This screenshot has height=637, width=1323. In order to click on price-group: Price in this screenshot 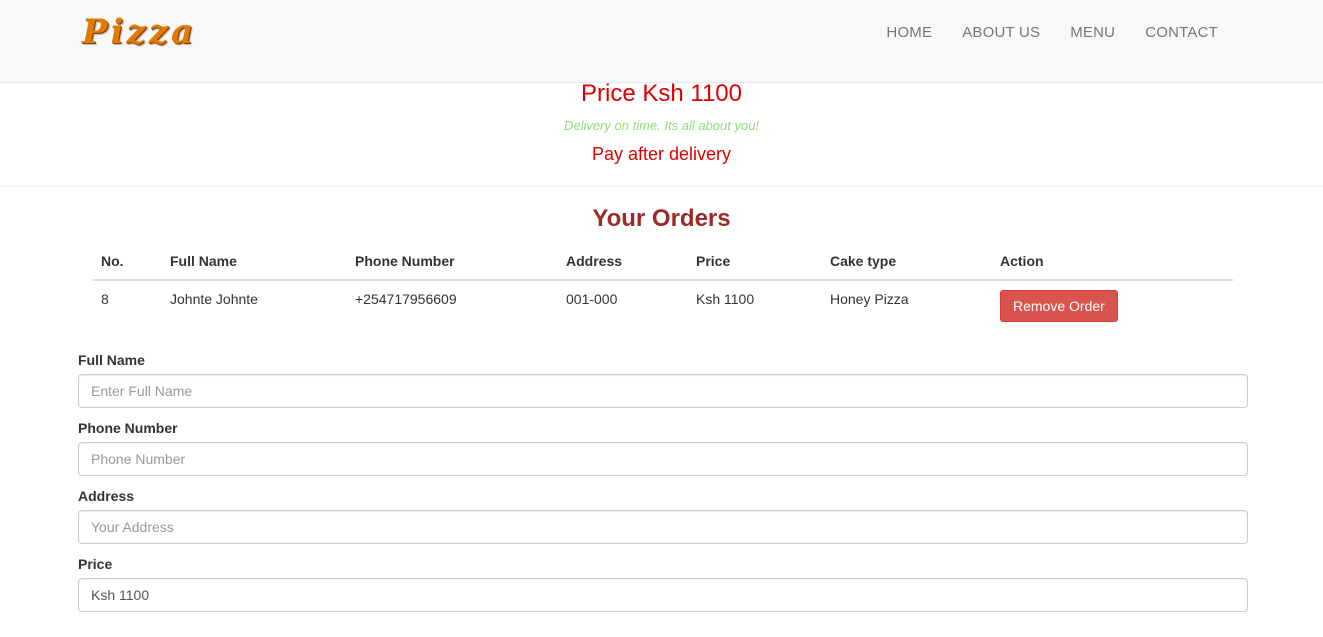, I will do `click(663, 584)`.